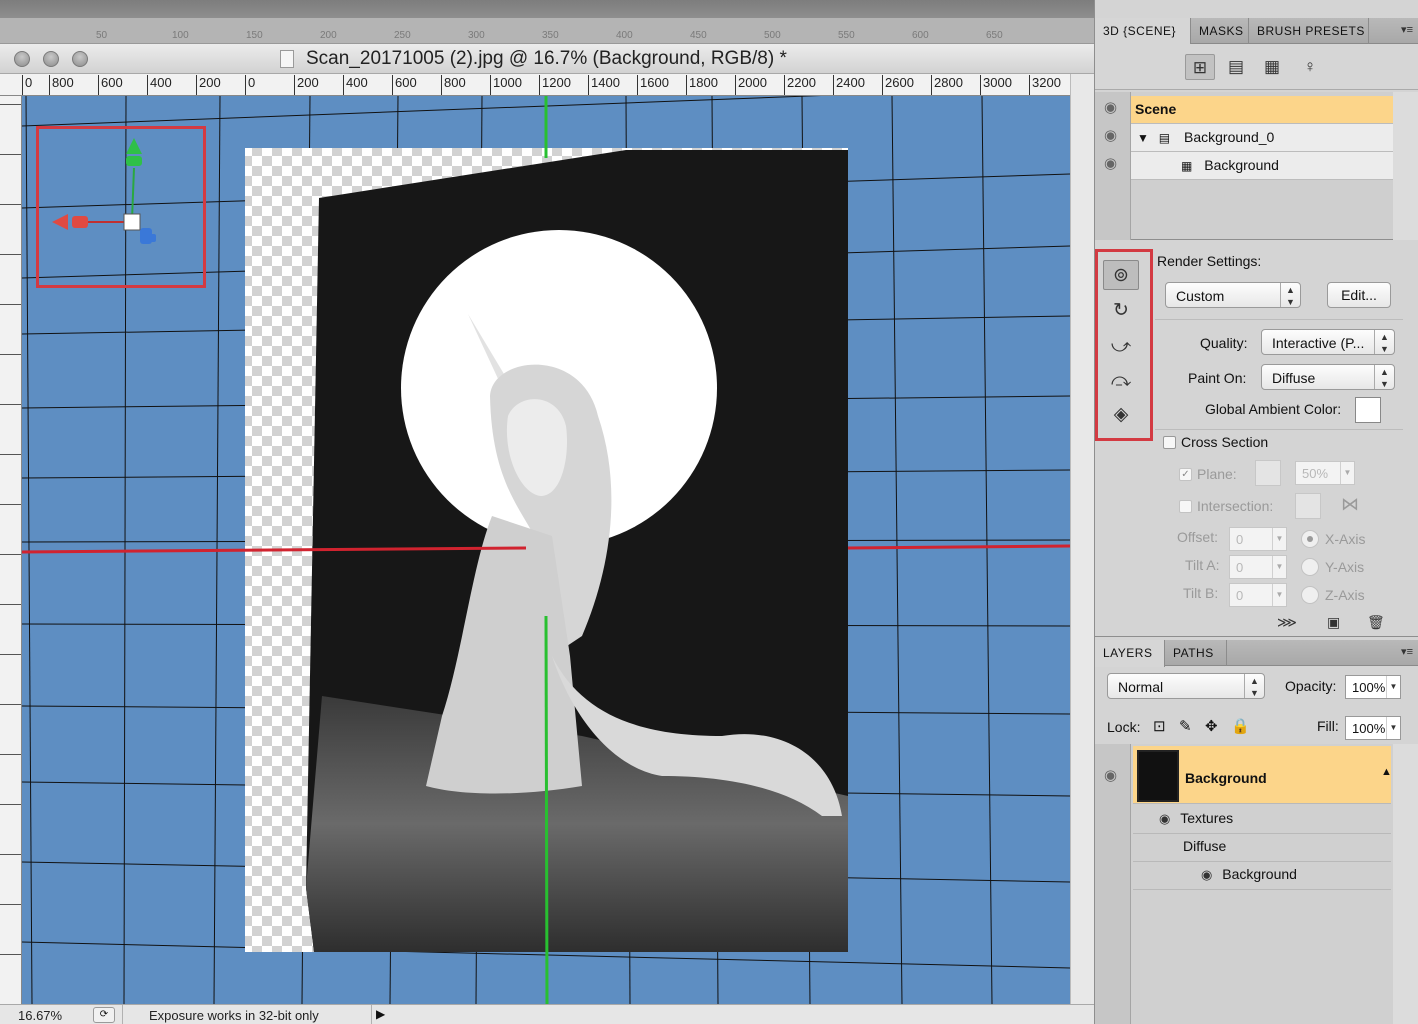 This screenshot has width=1418, height=1024. What do you see at coordinates (1262, 166) in the screenshot?
I see `scene-item-background: ▦ Background` at bounding box center [1262, 166].